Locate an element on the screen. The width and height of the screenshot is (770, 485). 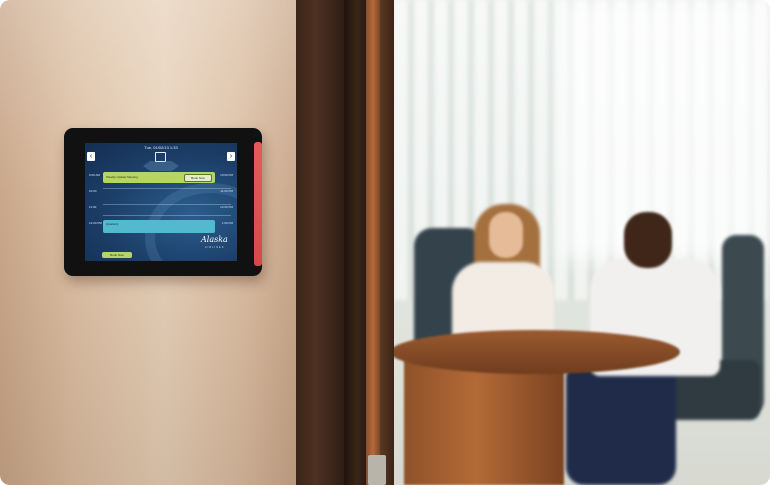
man-head is located at coordinates (648, 240).